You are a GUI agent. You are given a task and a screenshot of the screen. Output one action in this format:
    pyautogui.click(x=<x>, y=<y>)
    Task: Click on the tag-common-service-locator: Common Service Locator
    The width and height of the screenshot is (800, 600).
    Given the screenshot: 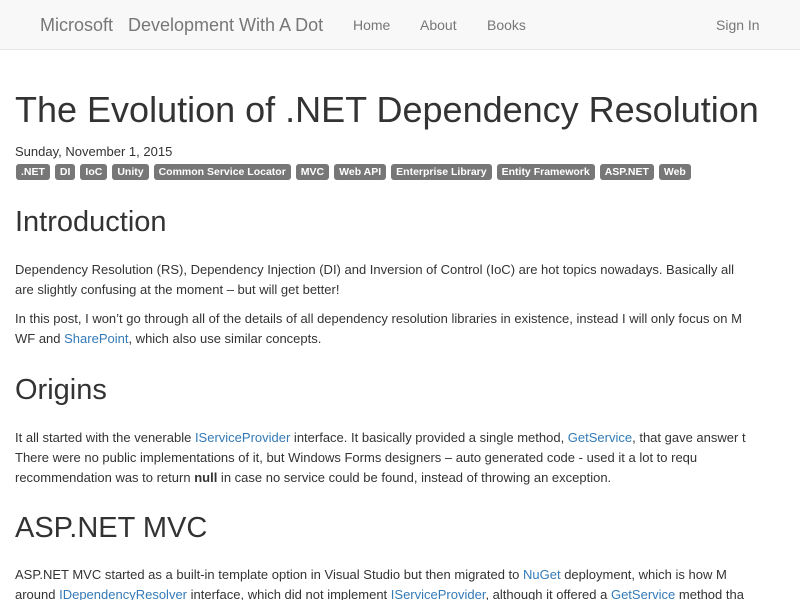 What is the action you would take?
    pyautogui.click(x=222, y=172)
    